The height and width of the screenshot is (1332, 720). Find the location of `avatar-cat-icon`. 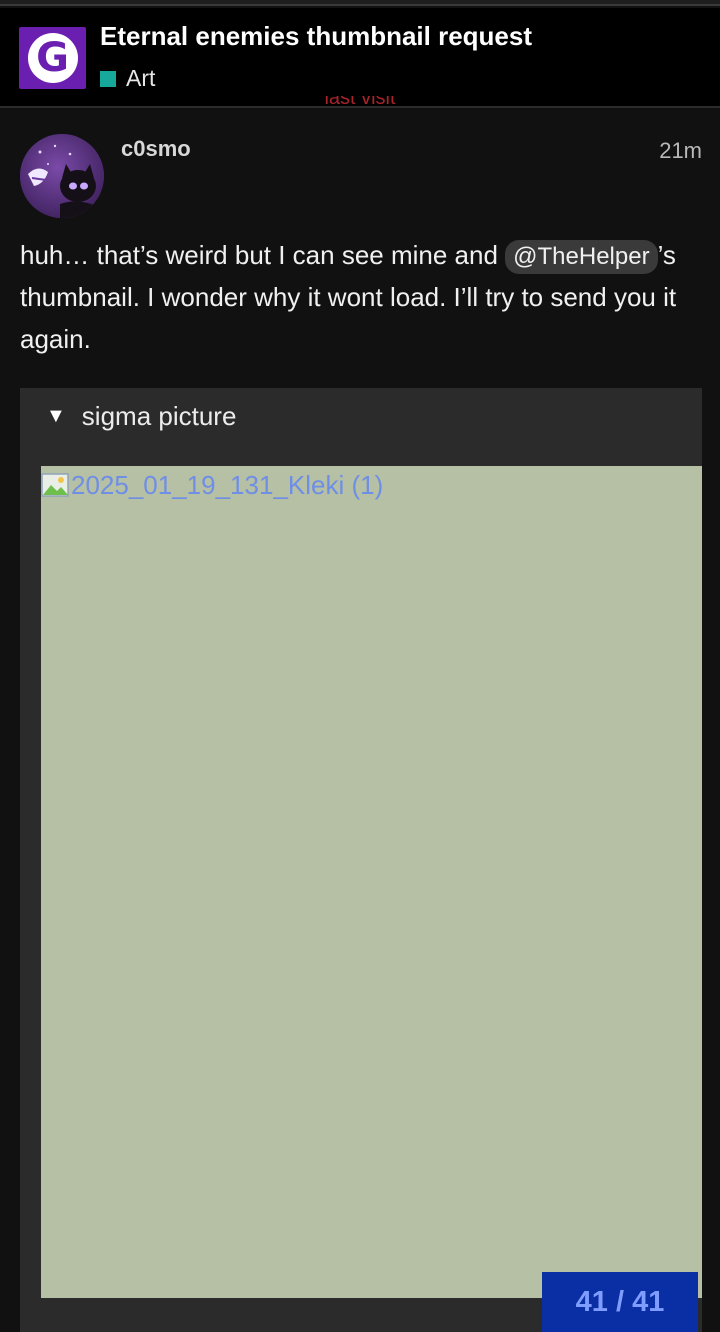

avatar-cat-icon is located at coordinates (62, 176).